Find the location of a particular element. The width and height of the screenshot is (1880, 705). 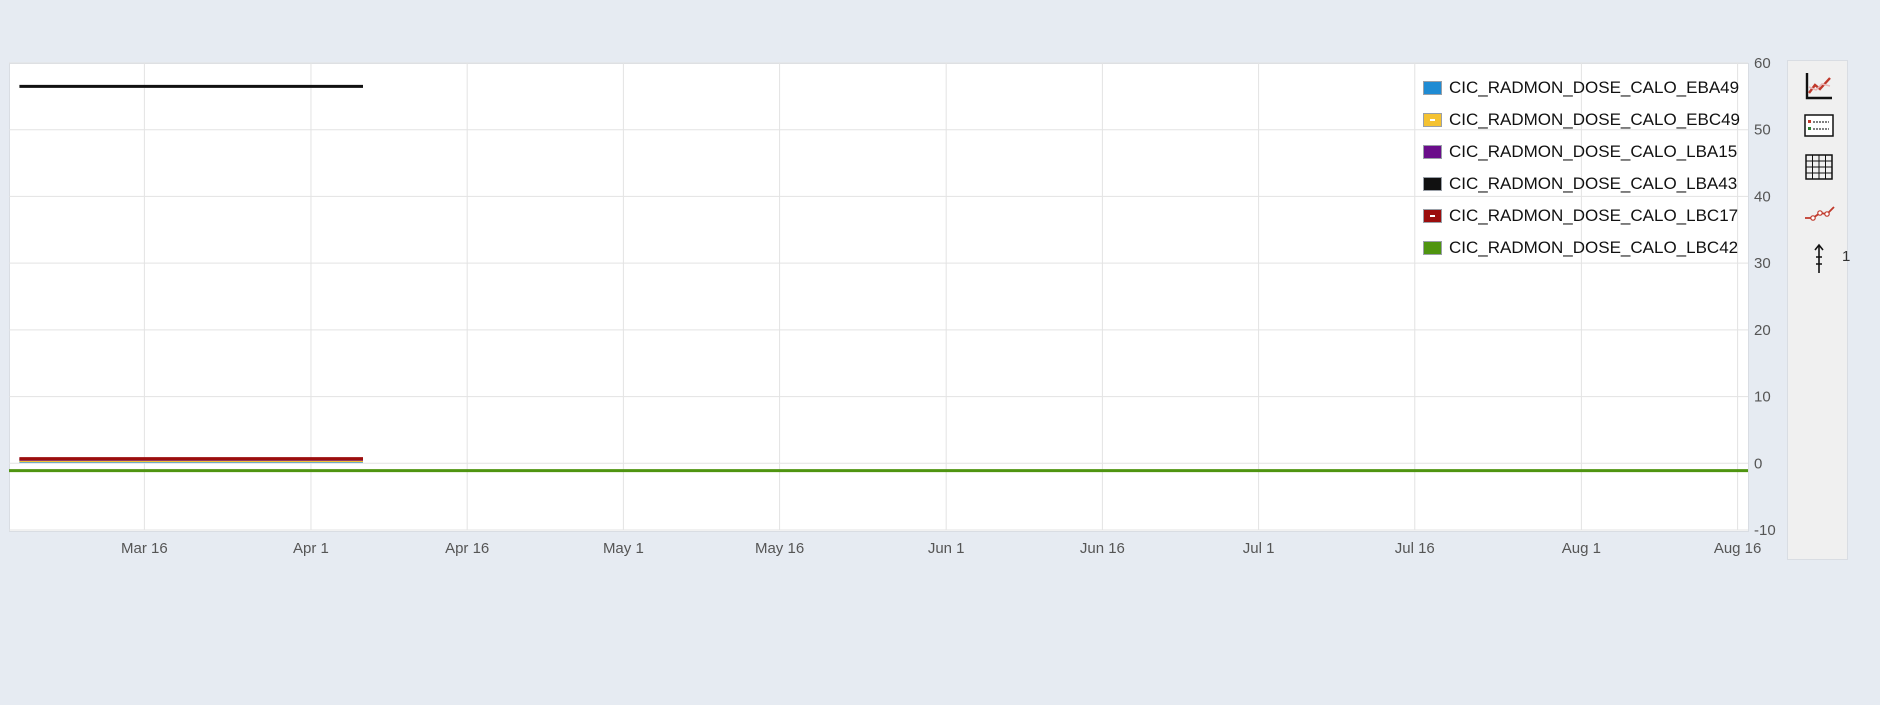

legend-label: CIC_RADMON_DOSE_CALO_EBC49 is located at coordinates (1594, 119).